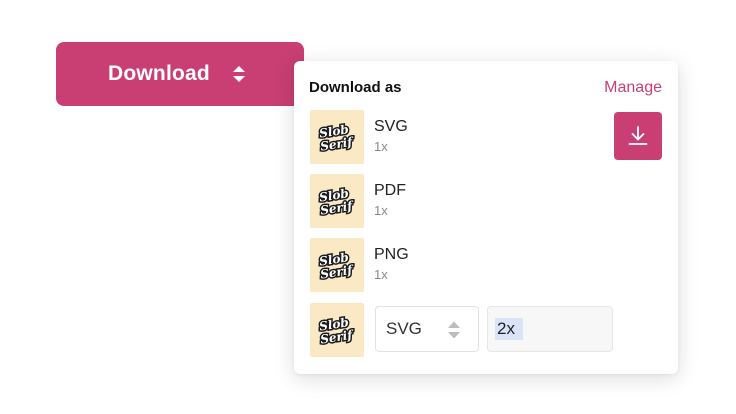  Describe the element at coordinates (486, 201) in the screenshot. I see `format-row-pdf: Slob Serif PDF 1x` at that location.